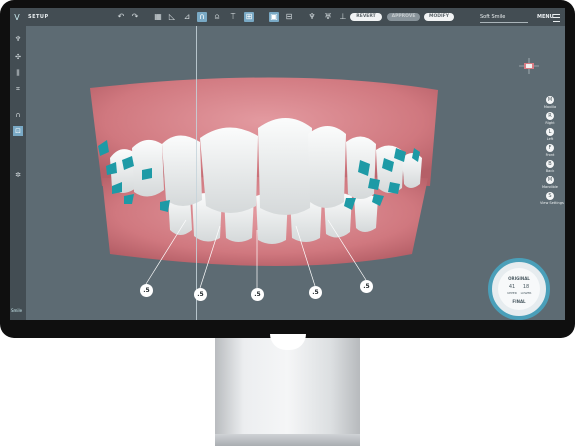  Describe the element at coordinates (526, 287) in the screenshot. I see `lower-count: 18` at that location.